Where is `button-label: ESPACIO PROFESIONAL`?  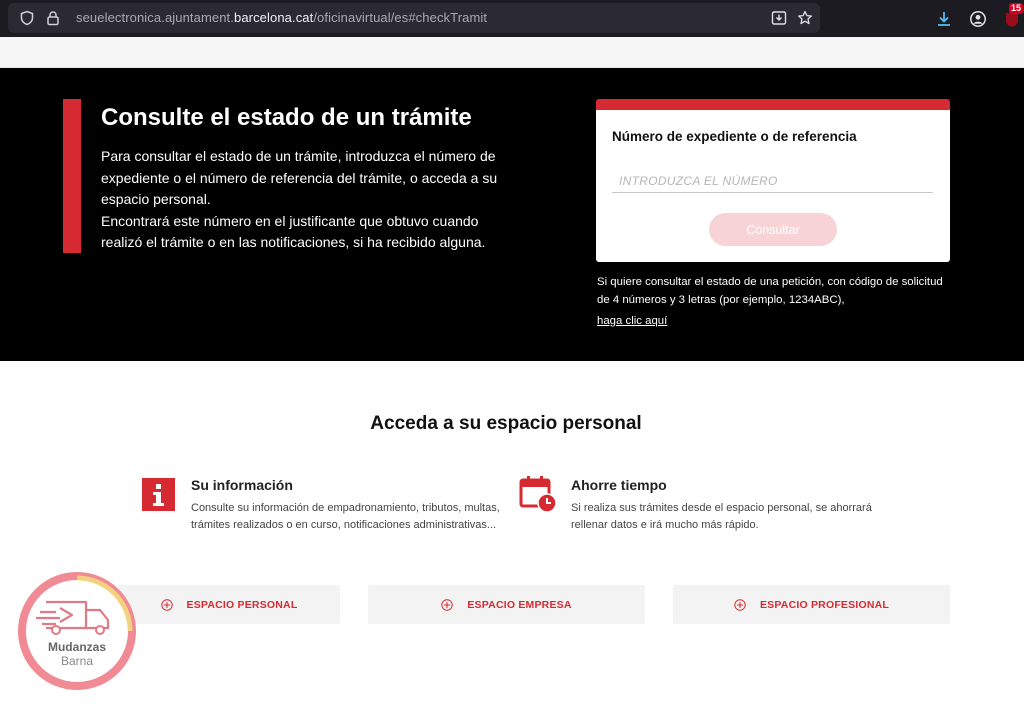
button-label: ESPACIO PROFESIONAL is located at coordinates (824, 604).